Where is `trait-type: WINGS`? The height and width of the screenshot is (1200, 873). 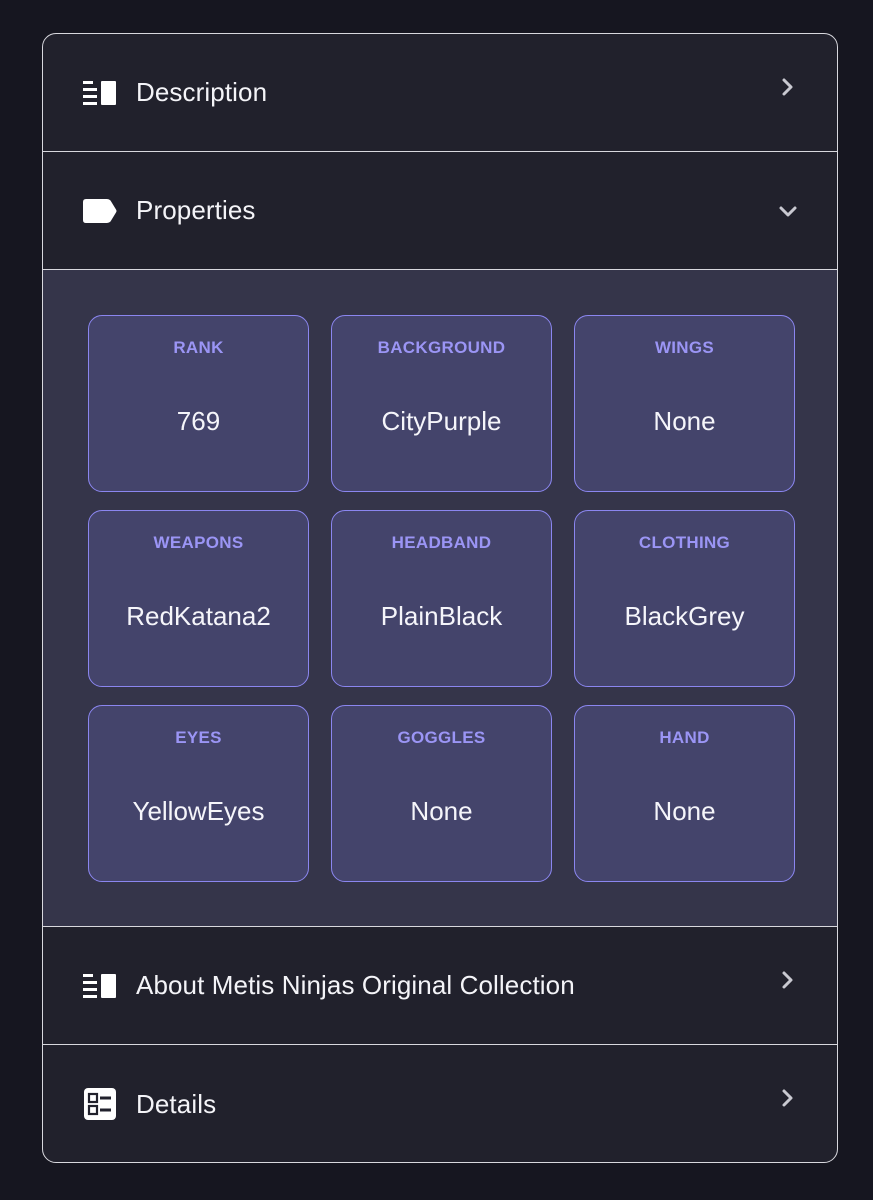 trait-type: WINGS is located at coordinates (684, 347).